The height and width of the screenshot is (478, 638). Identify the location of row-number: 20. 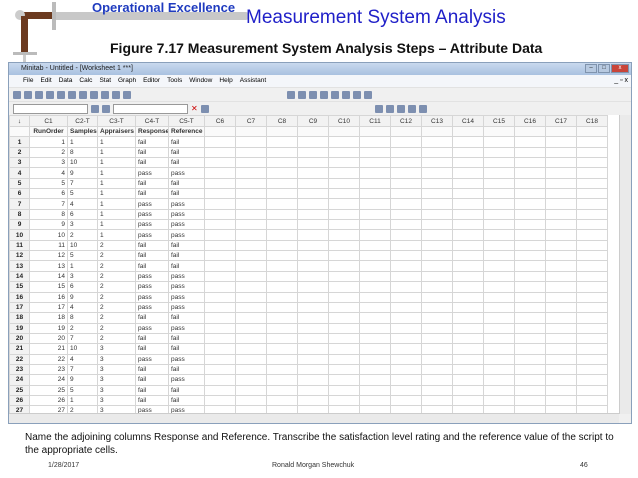
(19, 338).